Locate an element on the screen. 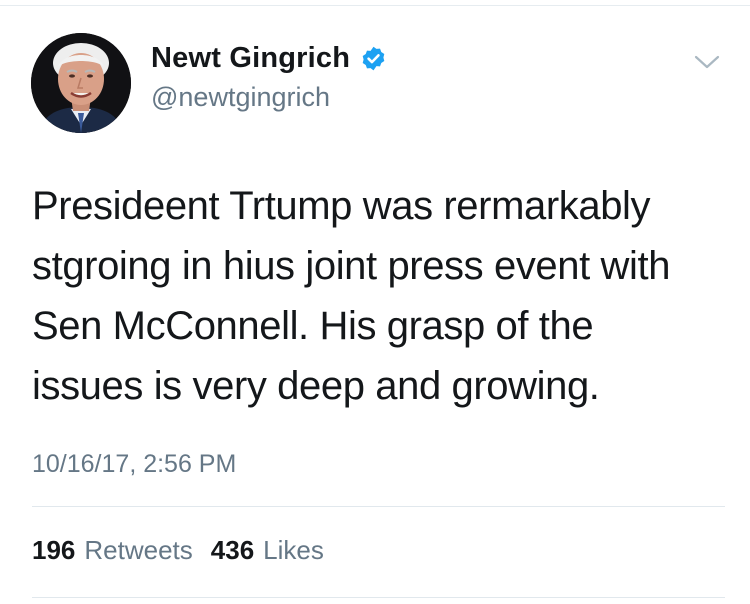 Image resolution: width=750 pixels, height=604 pixels. tweet-text-line: Presideent Trtump was rermarkably is located at coordinates (341, 206).